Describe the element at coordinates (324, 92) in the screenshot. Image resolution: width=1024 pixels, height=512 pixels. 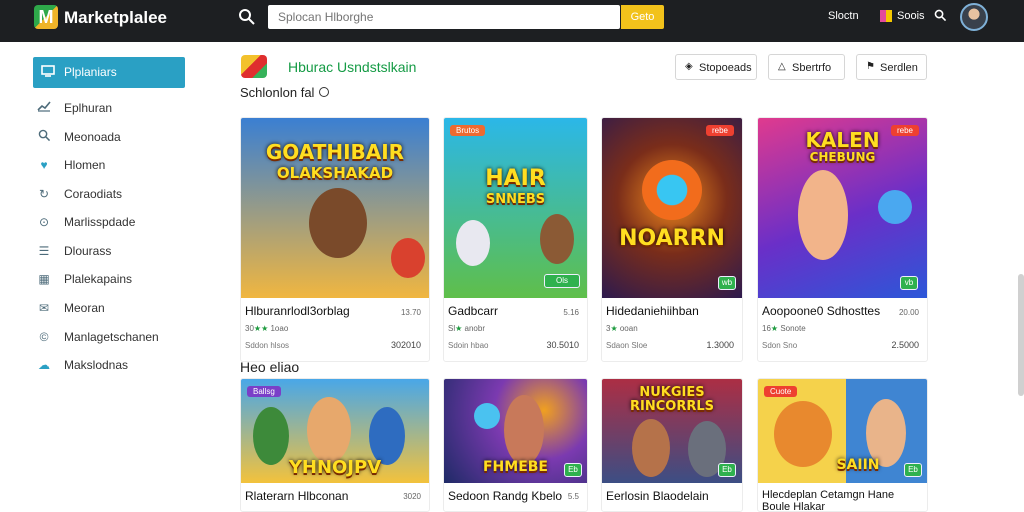
I see `sort-radio` at that location.